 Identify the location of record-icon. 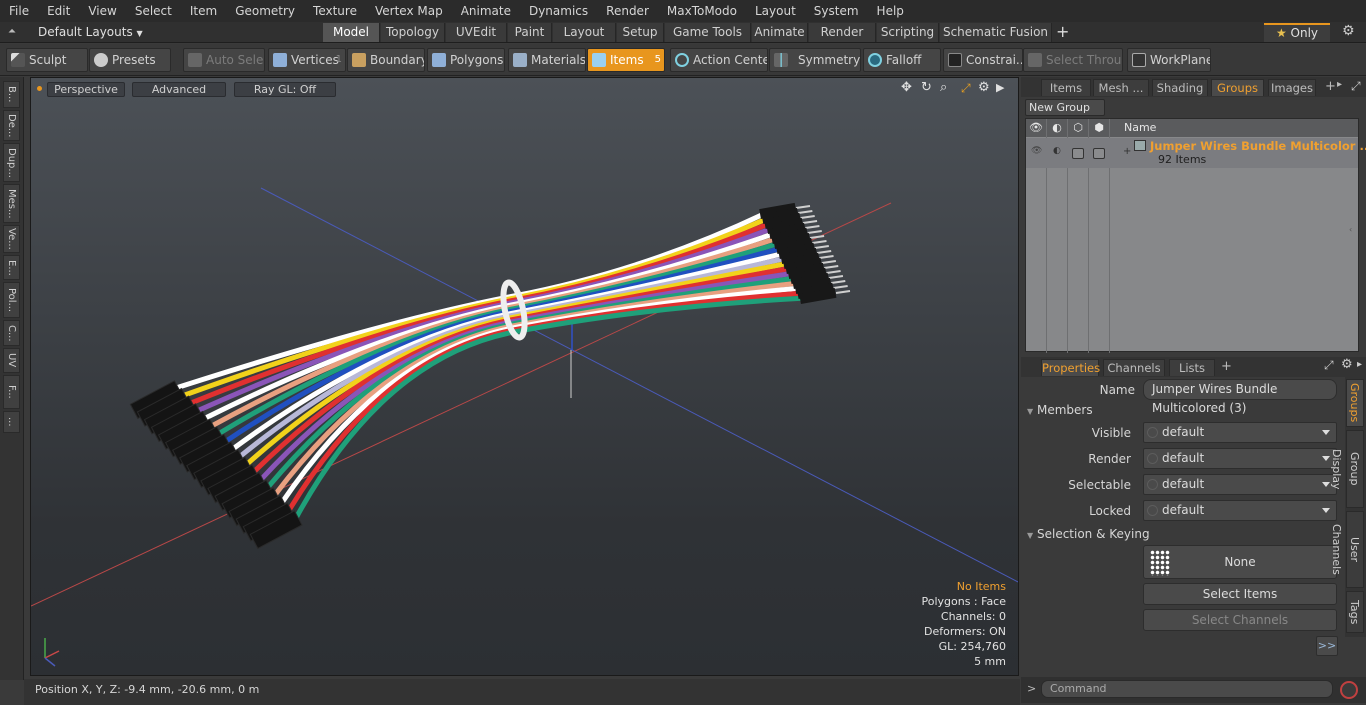
(1349, 690).